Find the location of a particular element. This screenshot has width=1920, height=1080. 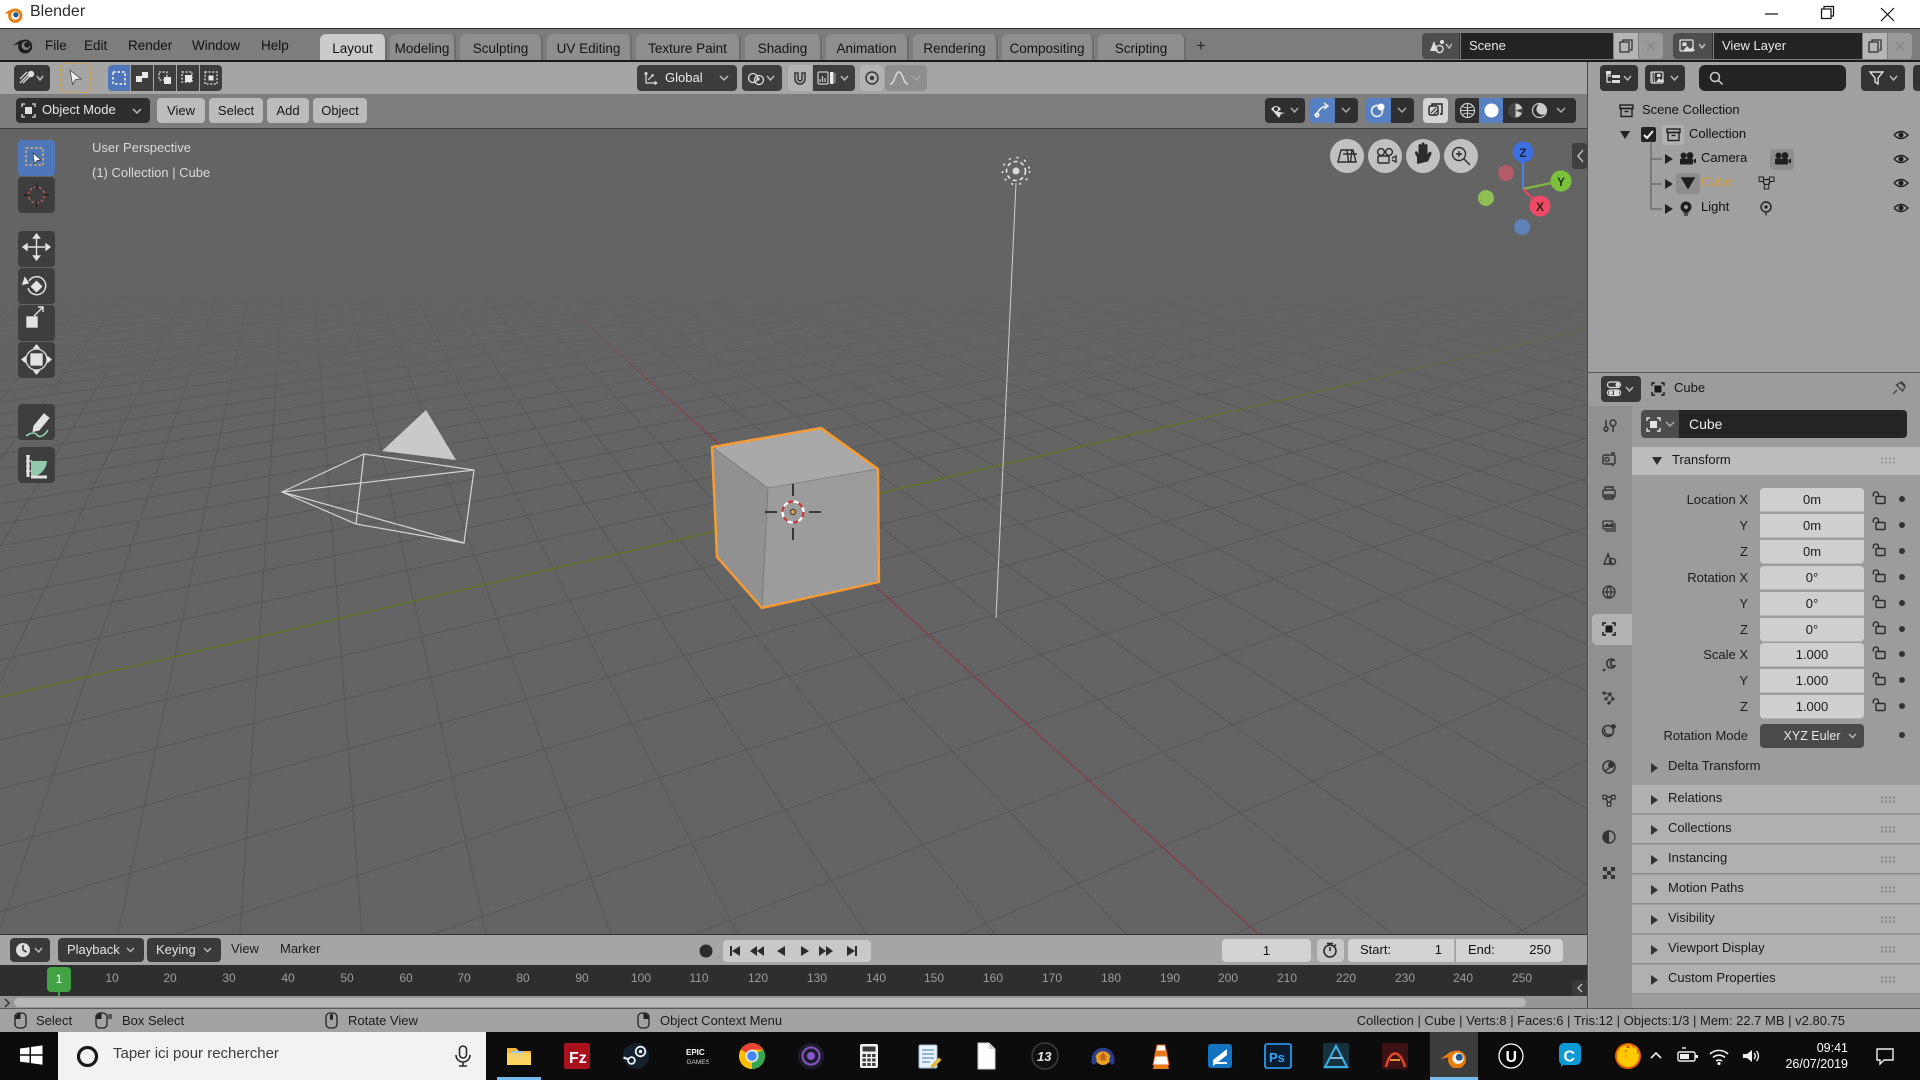

svg-text: X is located at coordinates (1540, 207).